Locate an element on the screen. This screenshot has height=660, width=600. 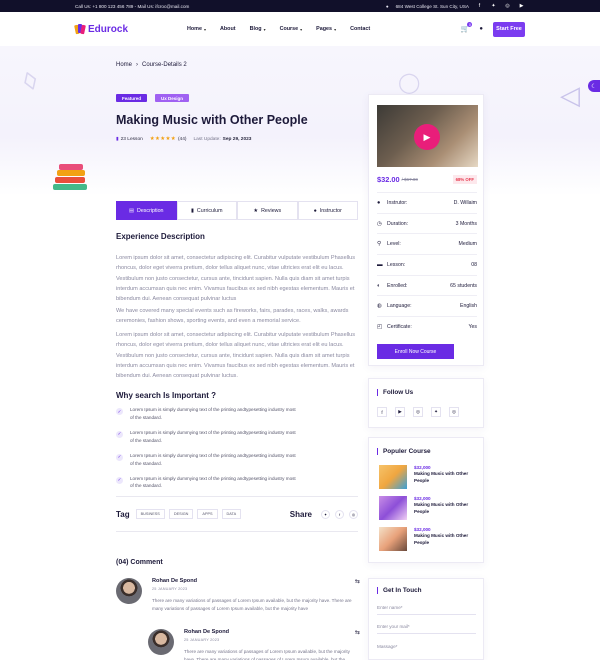
logo: Edurock is located at coordinates (130, 29).